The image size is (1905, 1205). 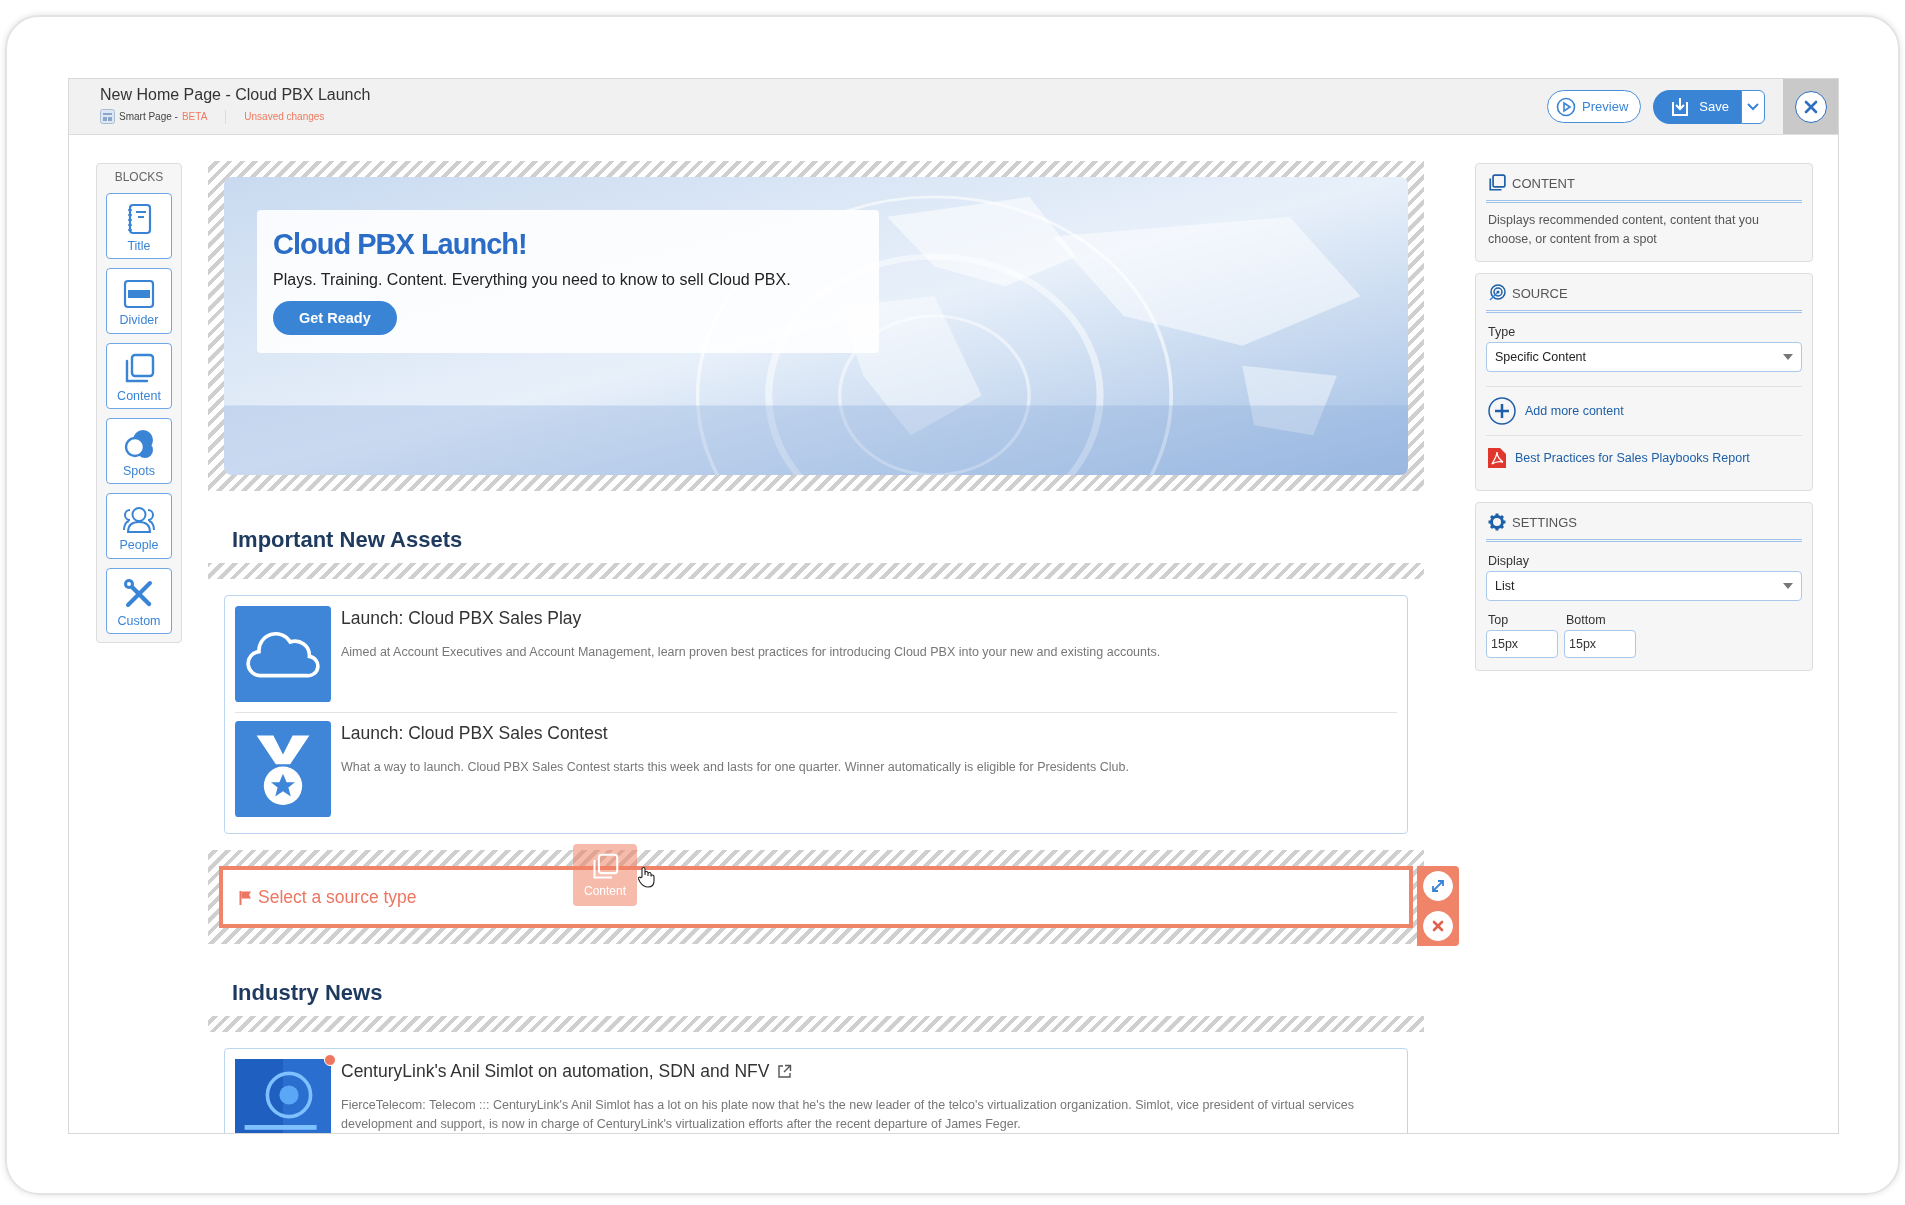 What do you see at coordinates (751, 652) in the screenshot?
I see `item-description: Aimed at Account Executives and Account Management, learn proven best practices for introducing Cloud PBX into your new and existing accounts.` at bounding box center [751, 652].